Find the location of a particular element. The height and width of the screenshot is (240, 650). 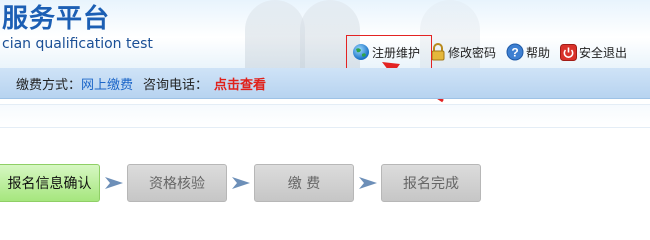

site-title: 服务平台 is located at coordinates (56, 19).